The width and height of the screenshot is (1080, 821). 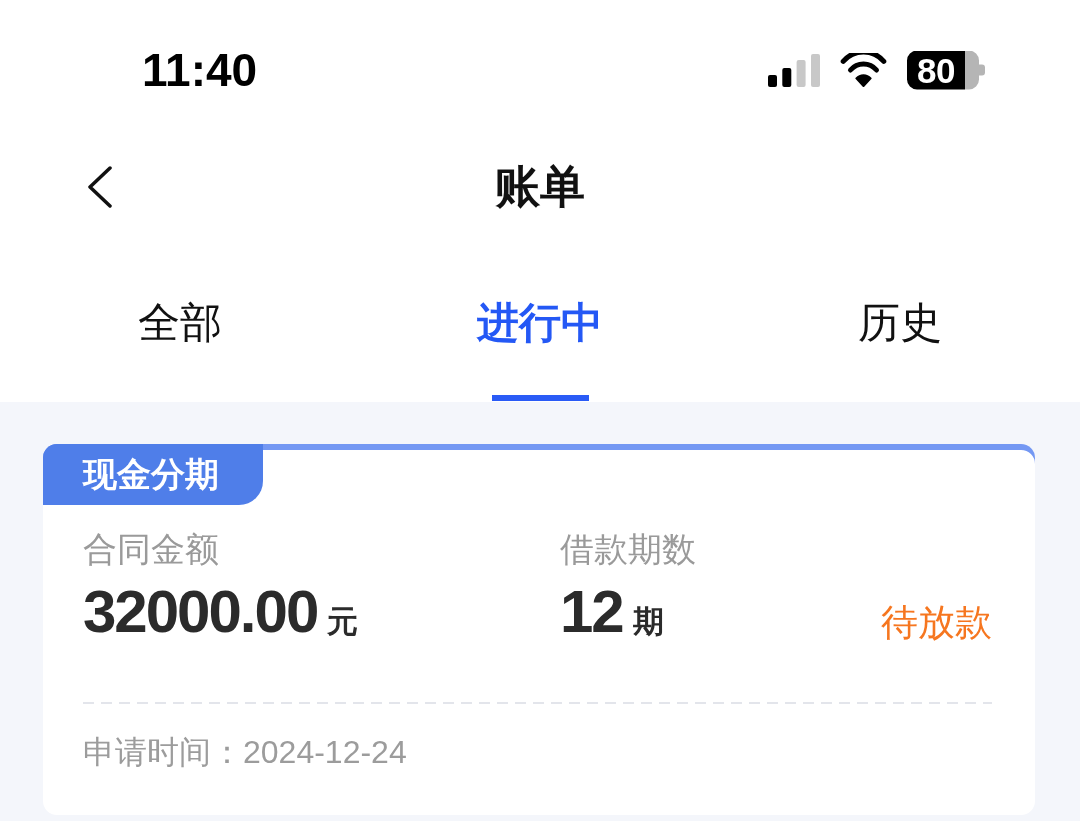 What do you see at coordinates (946, 70) in the screenshot?
I see `battery-level: 80` at bounding box center [946, 70].